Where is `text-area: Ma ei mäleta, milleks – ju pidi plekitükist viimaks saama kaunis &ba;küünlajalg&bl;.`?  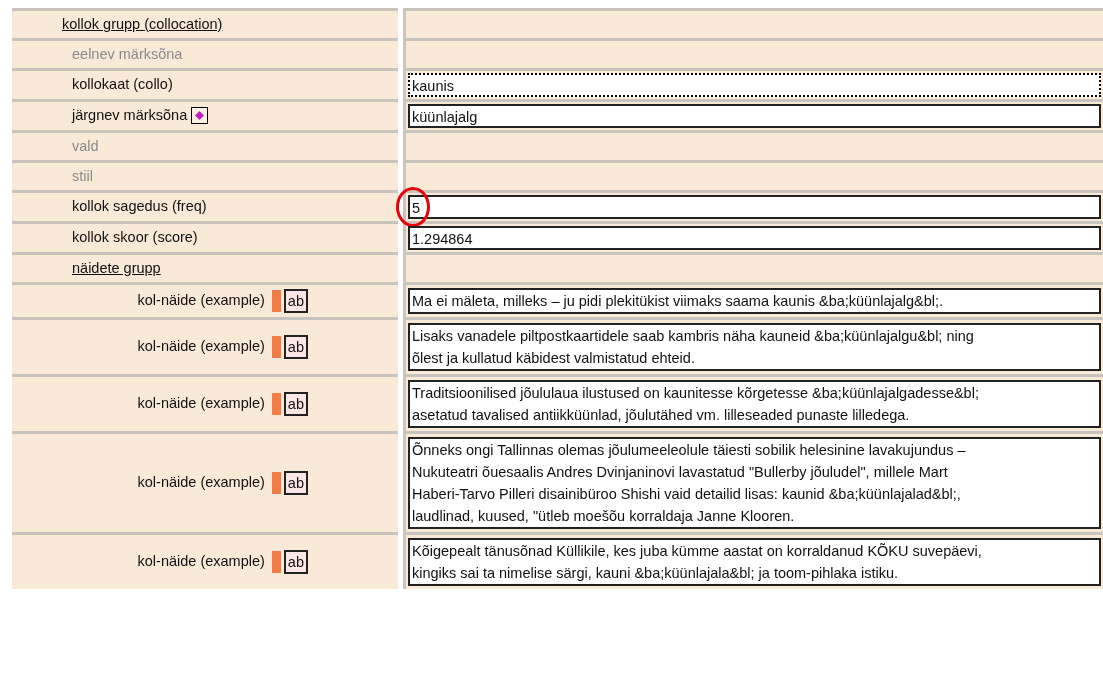
text-area: Ma ei mäleta, milleks – ju pidi plekitükist viimaks saama kaunis &ba;küünlajalg&bl;. is located at coordinates (754, 301).